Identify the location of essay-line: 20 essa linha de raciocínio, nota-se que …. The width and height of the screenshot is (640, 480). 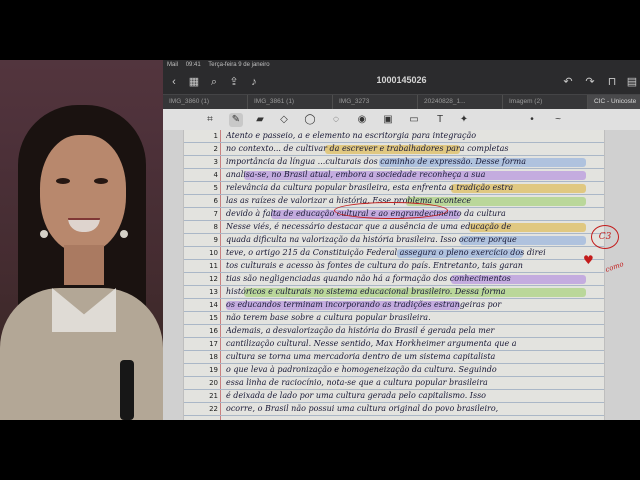
(394, 383).